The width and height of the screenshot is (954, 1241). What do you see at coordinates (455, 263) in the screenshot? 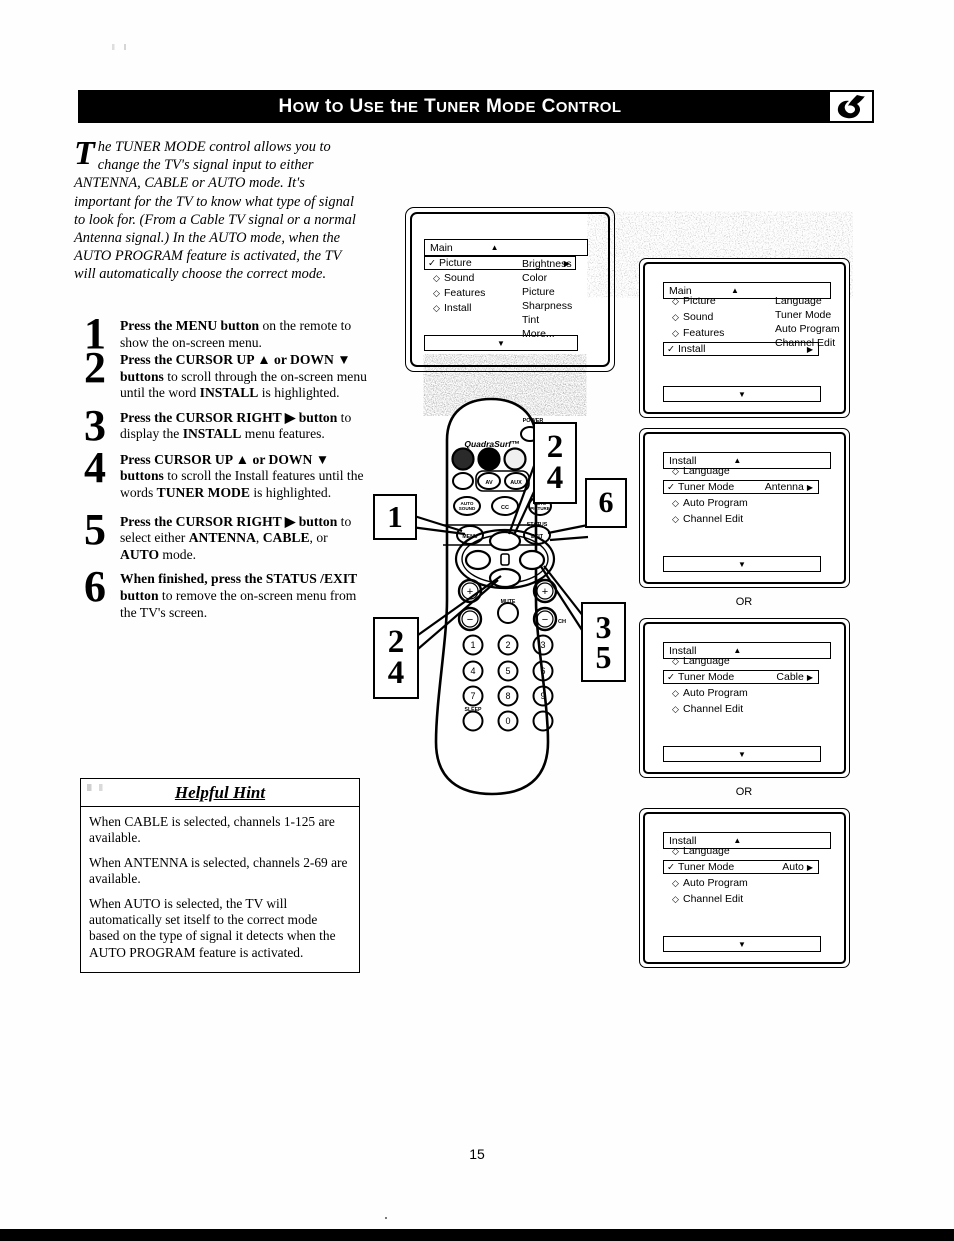
I see `osd-row-label: Picture` at bounding box center [455, 263].